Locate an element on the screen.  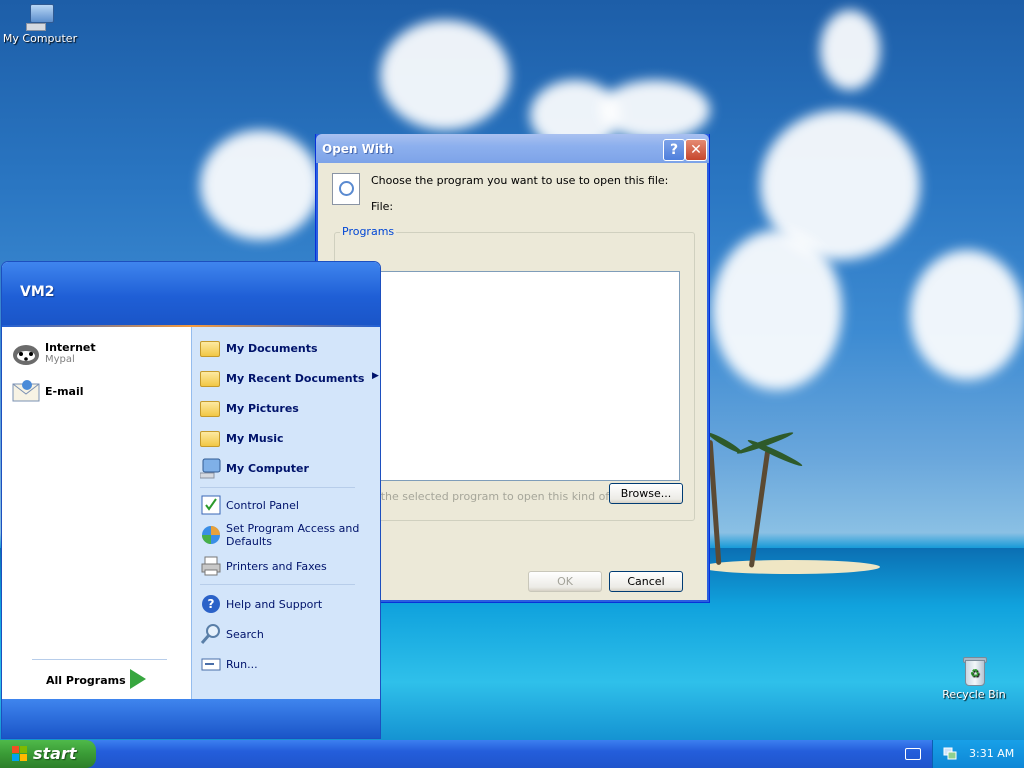
programs-list is located at coordinates (511, 376).